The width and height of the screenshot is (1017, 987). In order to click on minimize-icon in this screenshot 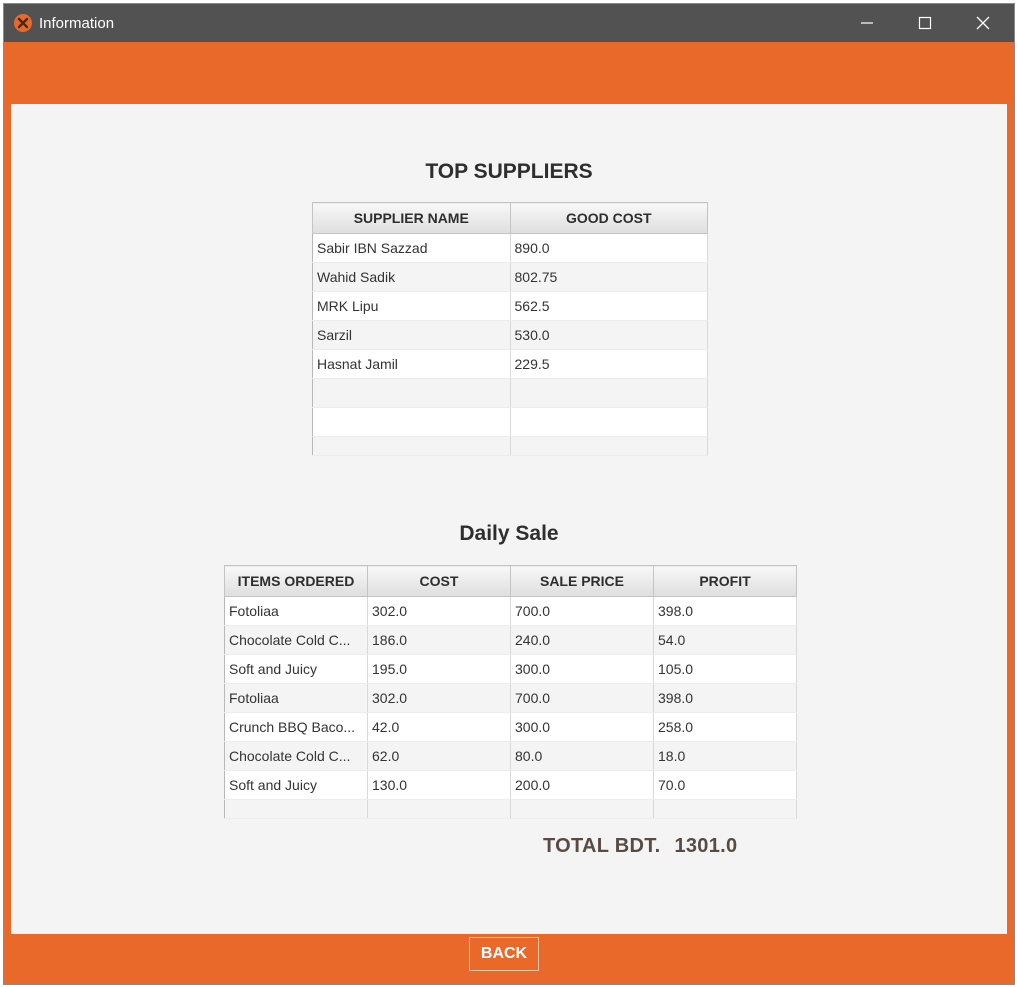, I will do `click(867, 23)`.